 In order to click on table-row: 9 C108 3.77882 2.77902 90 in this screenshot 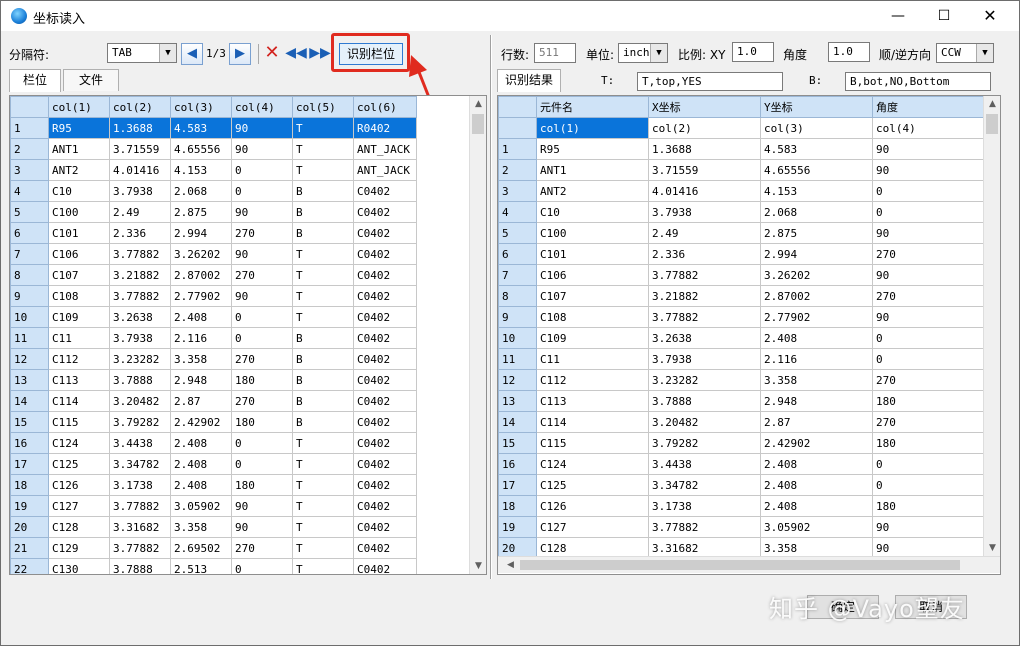, I will do `click(743, 317)`.